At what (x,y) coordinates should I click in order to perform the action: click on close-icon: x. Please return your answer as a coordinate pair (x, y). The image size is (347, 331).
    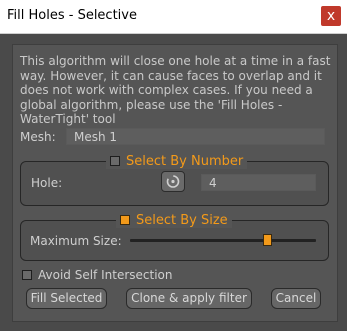
    Looking at the image, I should click on (331, 16).